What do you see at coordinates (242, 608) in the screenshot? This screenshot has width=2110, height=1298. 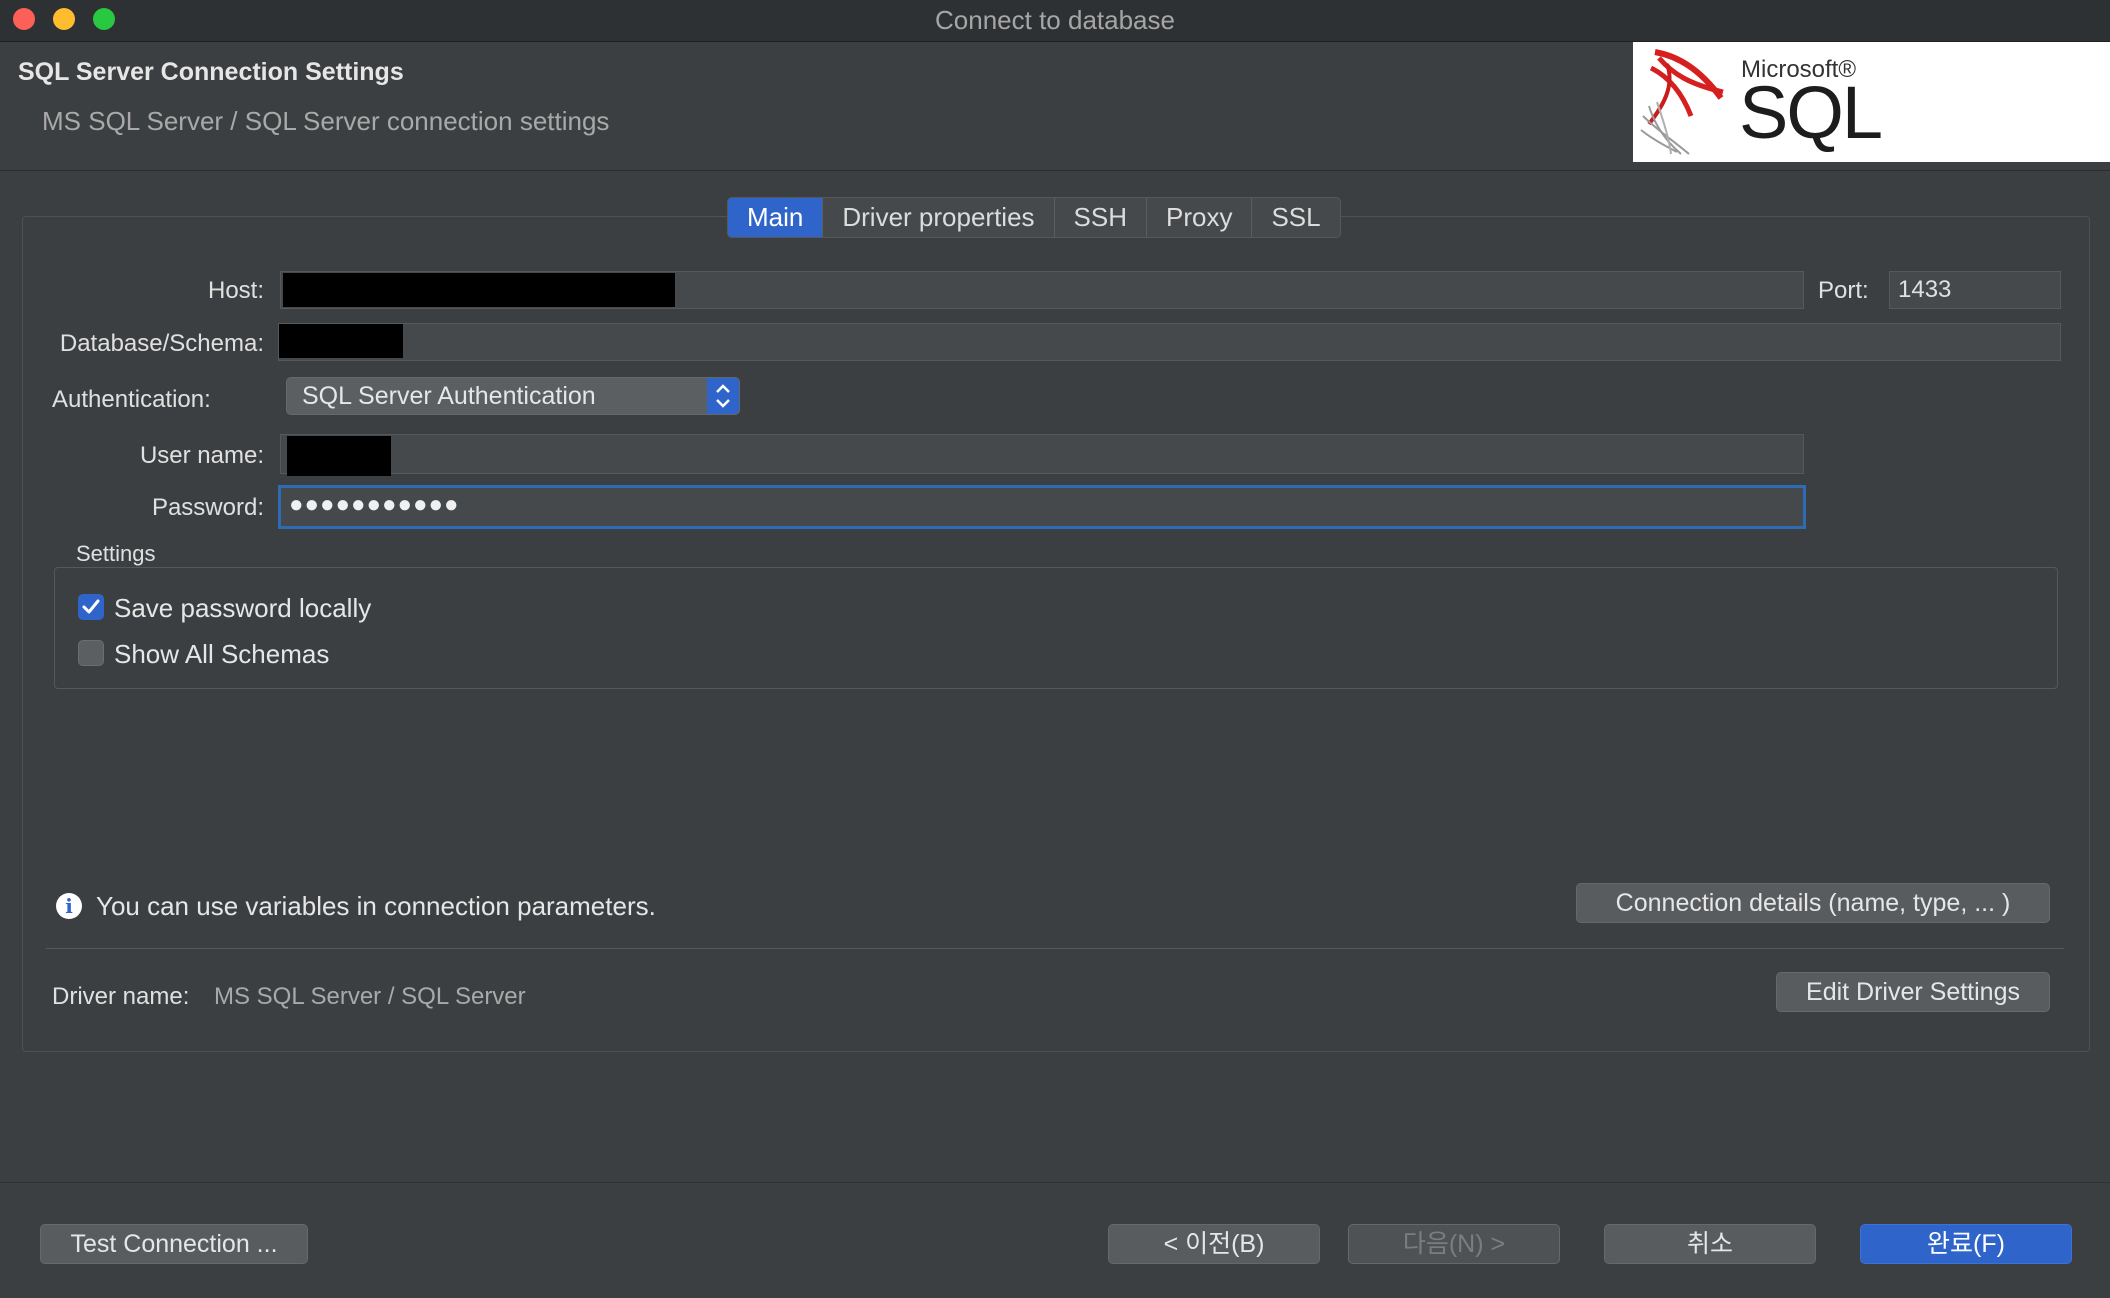 I see `save-password-label: Save password locally` at bounding box center [242, 608].